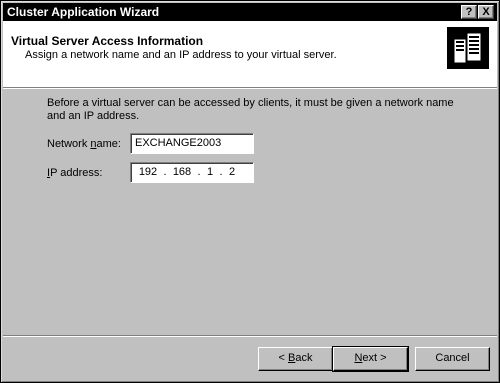 The width and height of the screenshot is (500, 383). What do you see at coordinates (452, 359) in the screenshot?
I see `cancel-button: Cancel` at bounding box center [452, 359].